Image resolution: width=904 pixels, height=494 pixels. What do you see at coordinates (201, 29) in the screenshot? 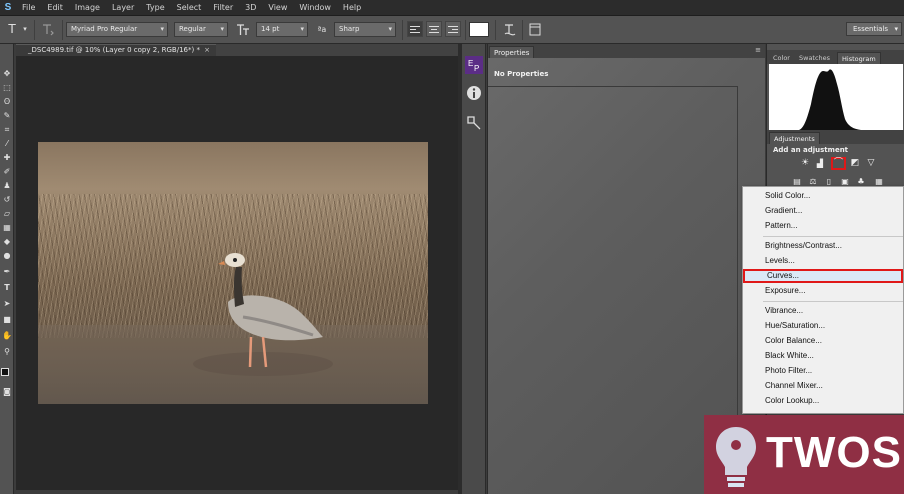
I see `font-style-select: Regular` at bounding box center [201, 29].